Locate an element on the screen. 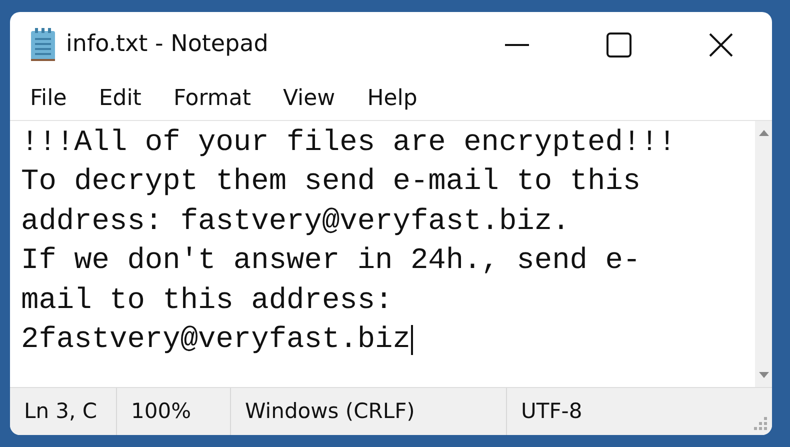 The image size is (790, 447). menu-item: Format is located at coordinates (212, 98).